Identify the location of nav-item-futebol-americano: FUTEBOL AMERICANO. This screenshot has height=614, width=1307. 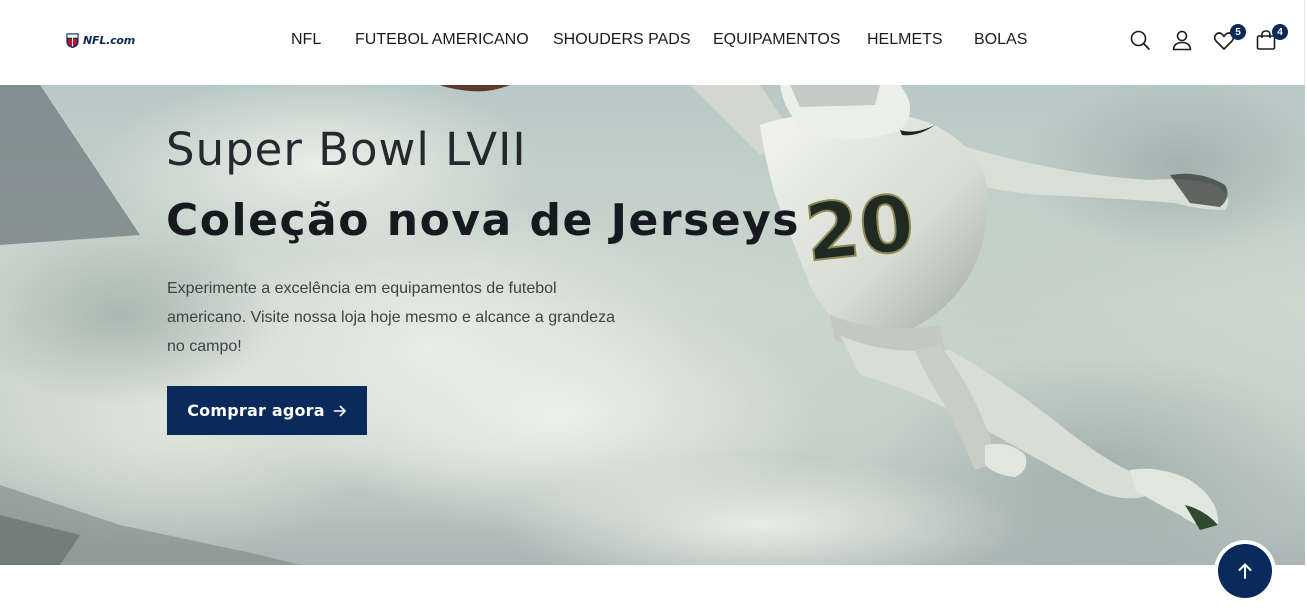
(442, 40).